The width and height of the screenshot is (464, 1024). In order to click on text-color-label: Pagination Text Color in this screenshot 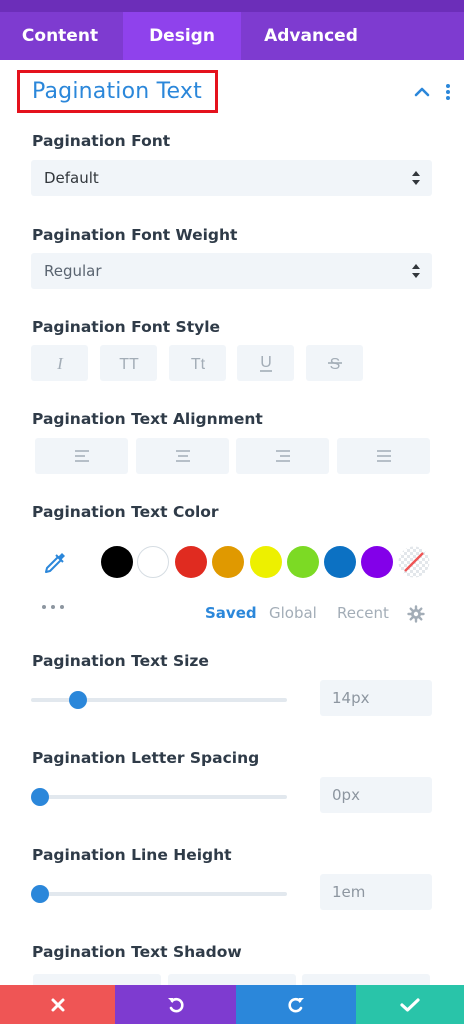, I will do `click(125, 512)`.